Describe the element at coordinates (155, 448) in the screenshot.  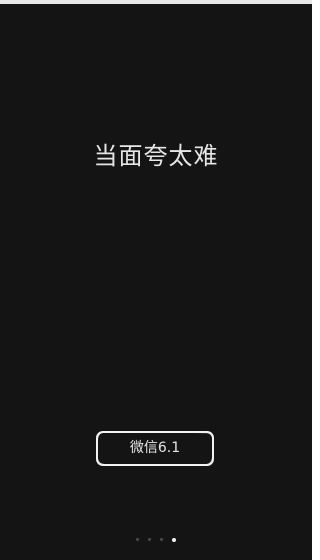
I see `version-button: 微信6.1` at that location.